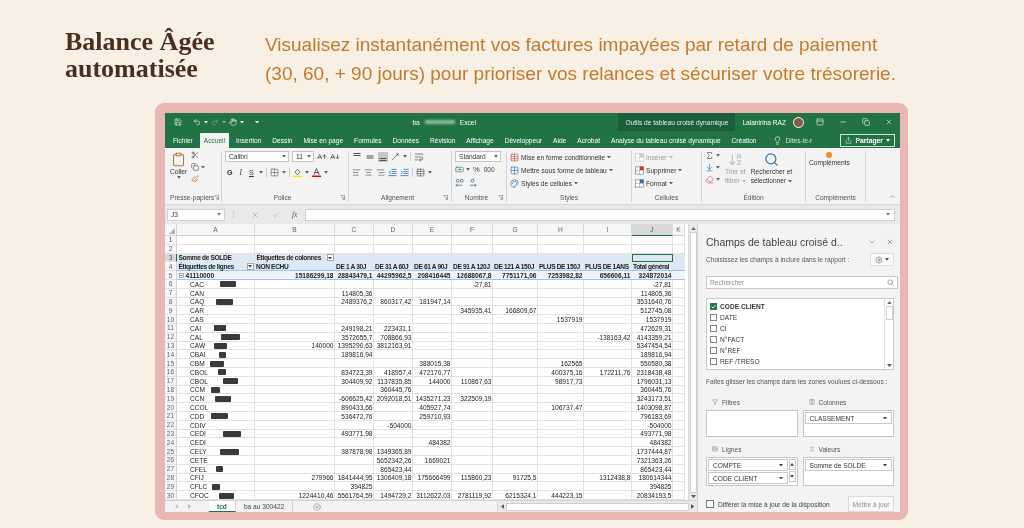 This screenshot has height=528, width=1024. Describe the element at coordinates (798, 122) in the screenshot. I see `avatar-icon` at that location.